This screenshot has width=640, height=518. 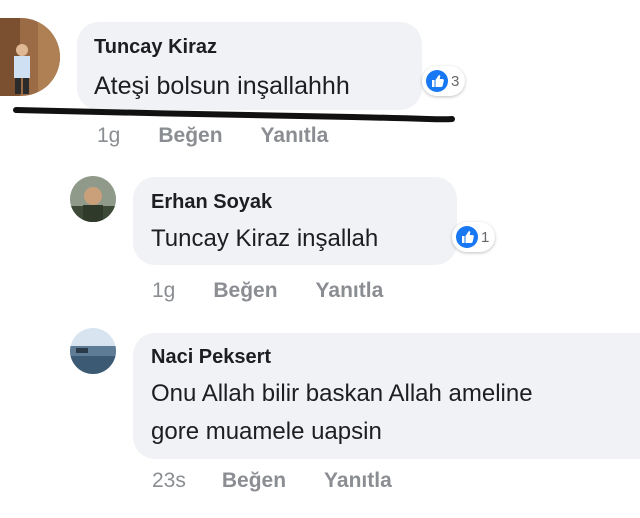 I want to click on comment-author: Erhan Soyak, so click(x=211, y=202).